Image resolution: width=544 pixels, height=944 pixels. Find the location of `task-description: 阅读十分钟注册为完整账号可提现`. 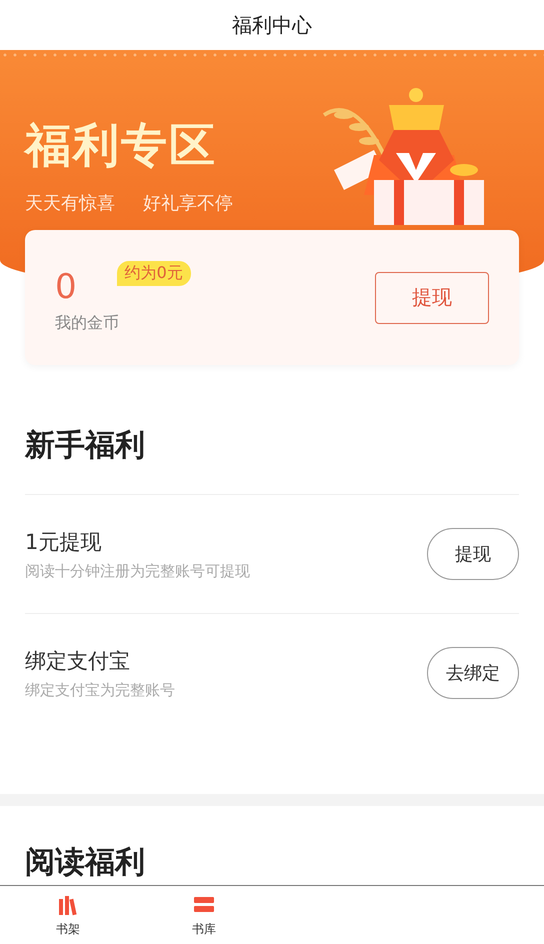

task-description: 阅读十分钟注册为完整账号可提现 is located at coordinates (137, 571).